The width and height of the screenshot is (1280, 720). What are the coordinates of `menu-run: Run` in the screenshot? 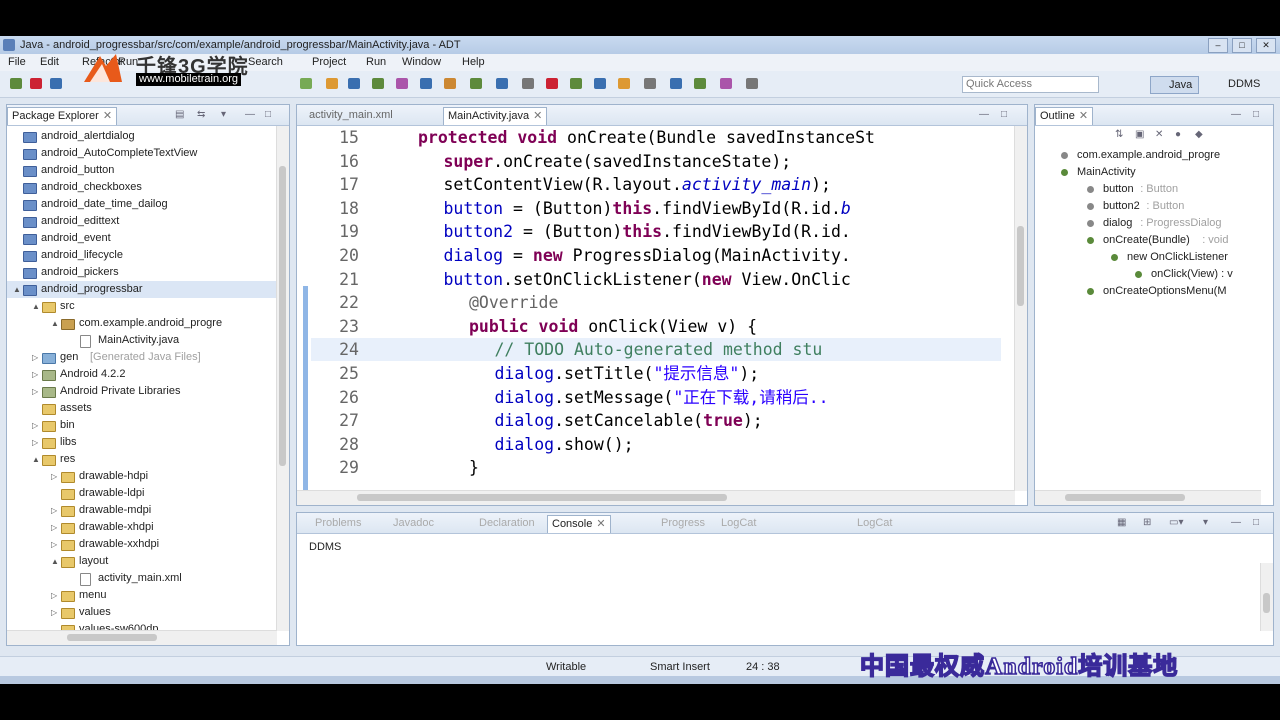 It's located at (376, 62).